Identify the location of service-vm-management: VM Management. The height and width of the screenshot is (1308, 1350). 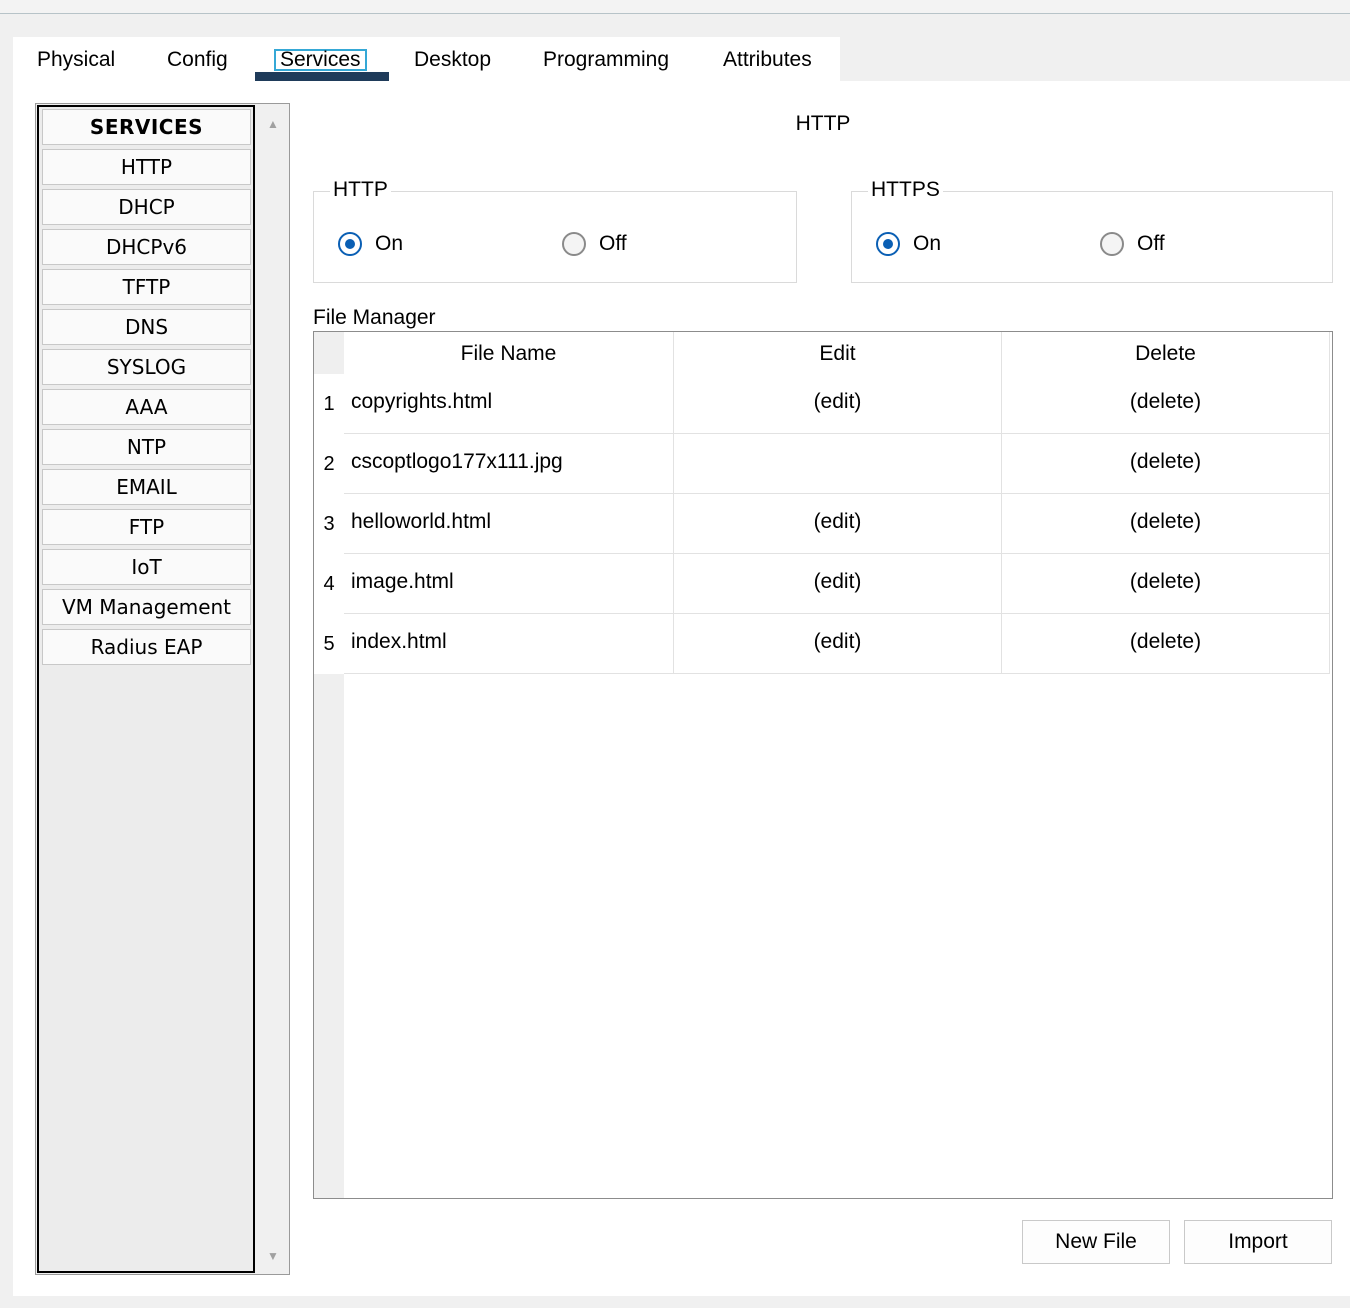
(146, 607).